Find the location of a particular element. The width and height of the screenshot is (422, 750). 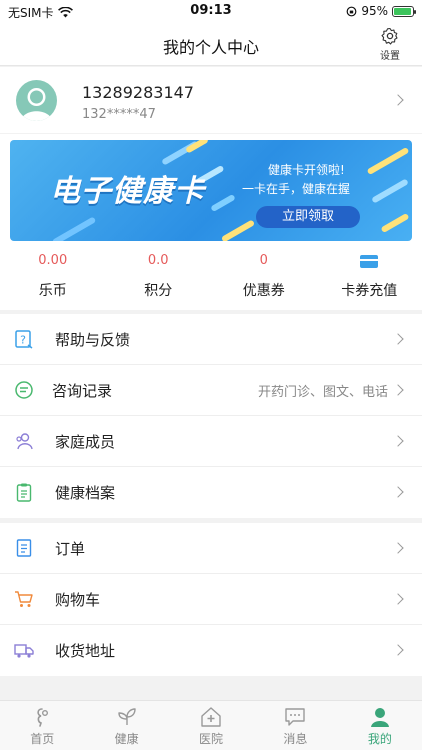

stats-row: 0.00 乐币 0.0 积分 0 优惠券 卡券充值 is located at coordinates (211, 277).